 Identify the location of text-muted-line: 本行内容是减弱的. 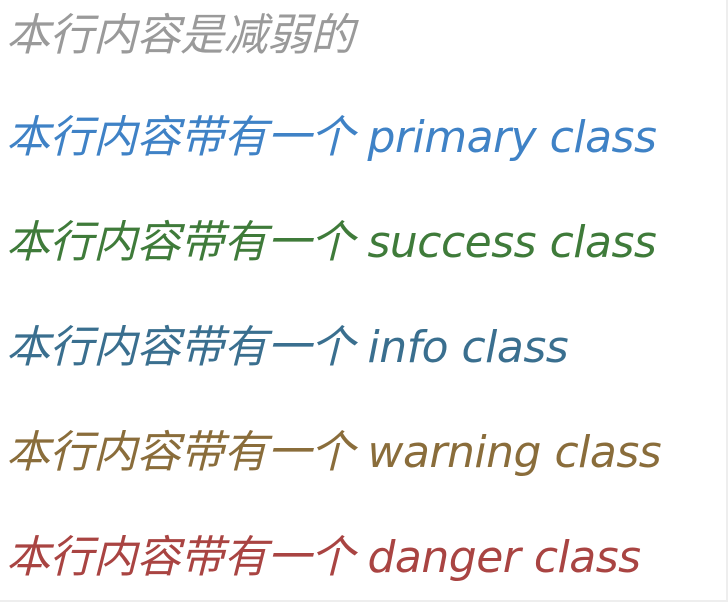
(180, 35).